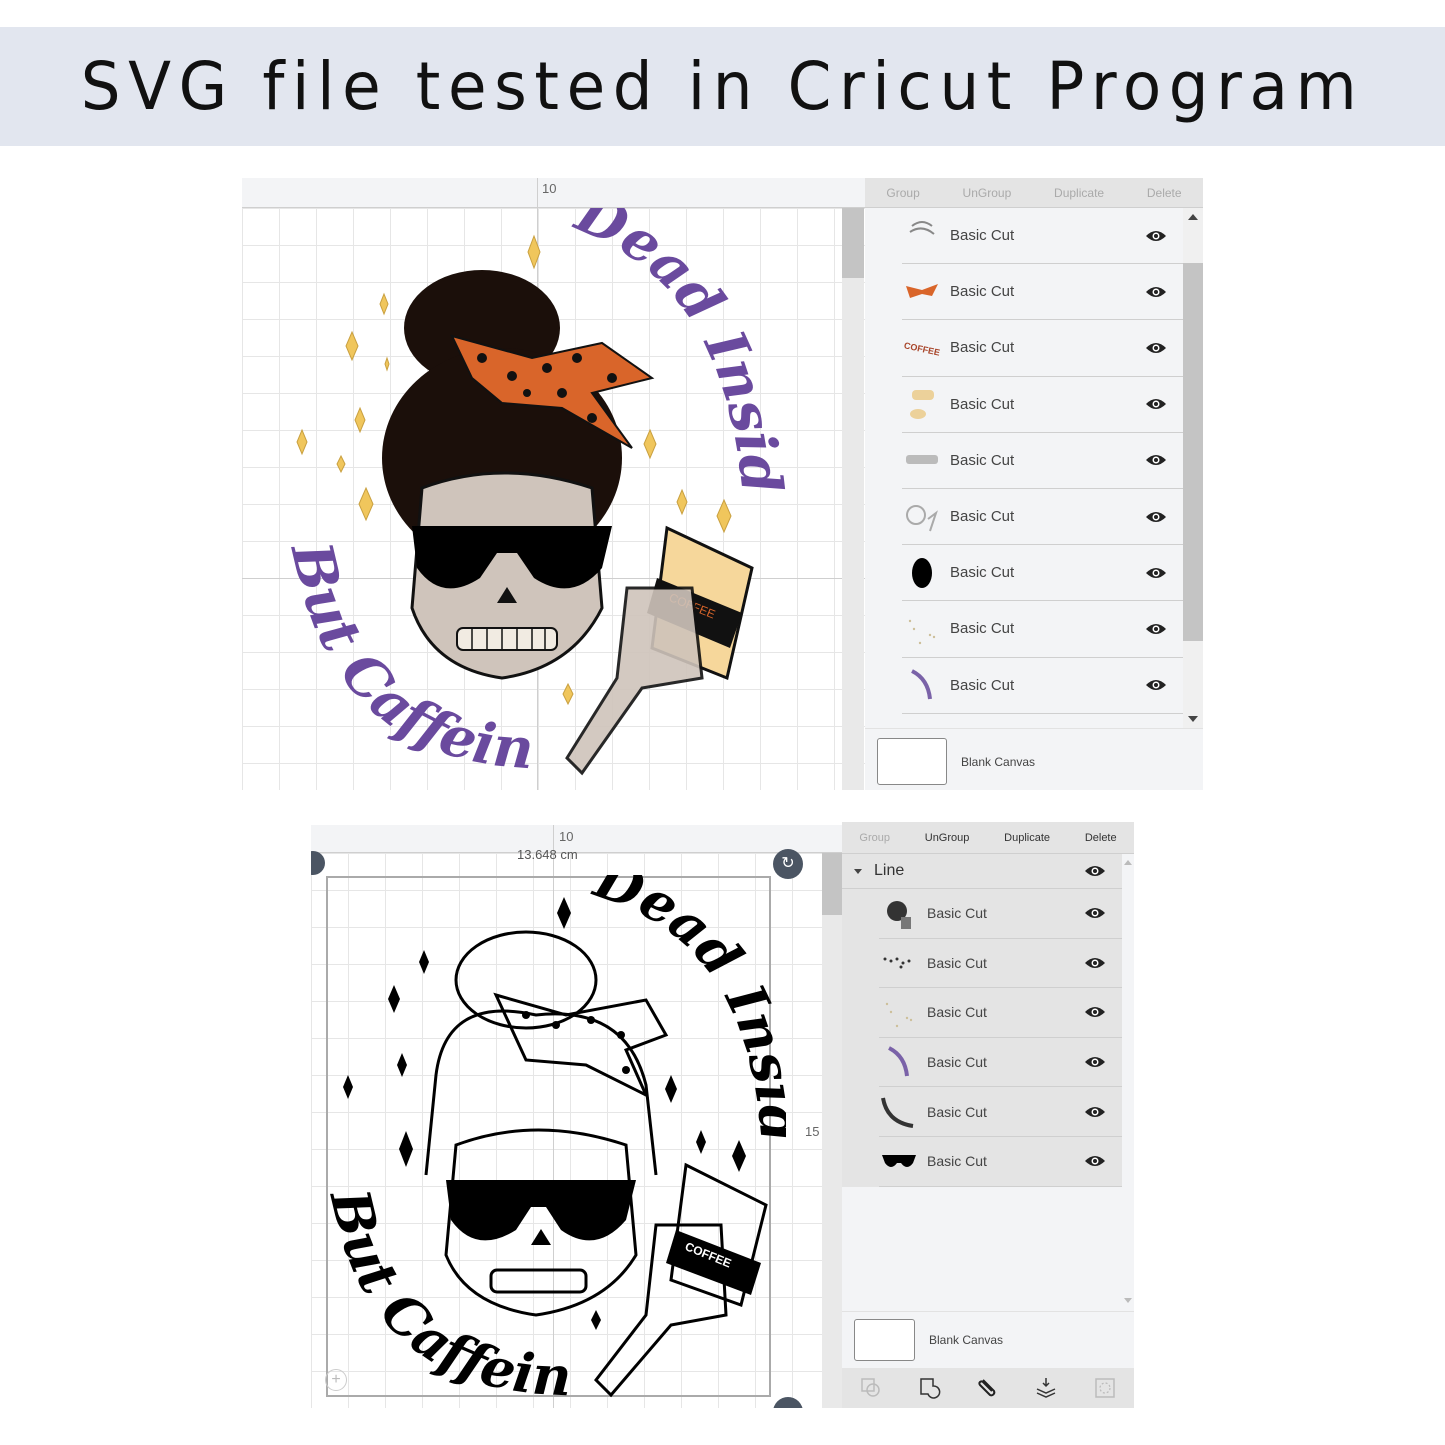 The height and width of the screenshot is (1445, 1445). What do you see at coordinates (1193, 719) in the screenshot?
I see `scroll-down-icon` at bounding box center [1193, 719].